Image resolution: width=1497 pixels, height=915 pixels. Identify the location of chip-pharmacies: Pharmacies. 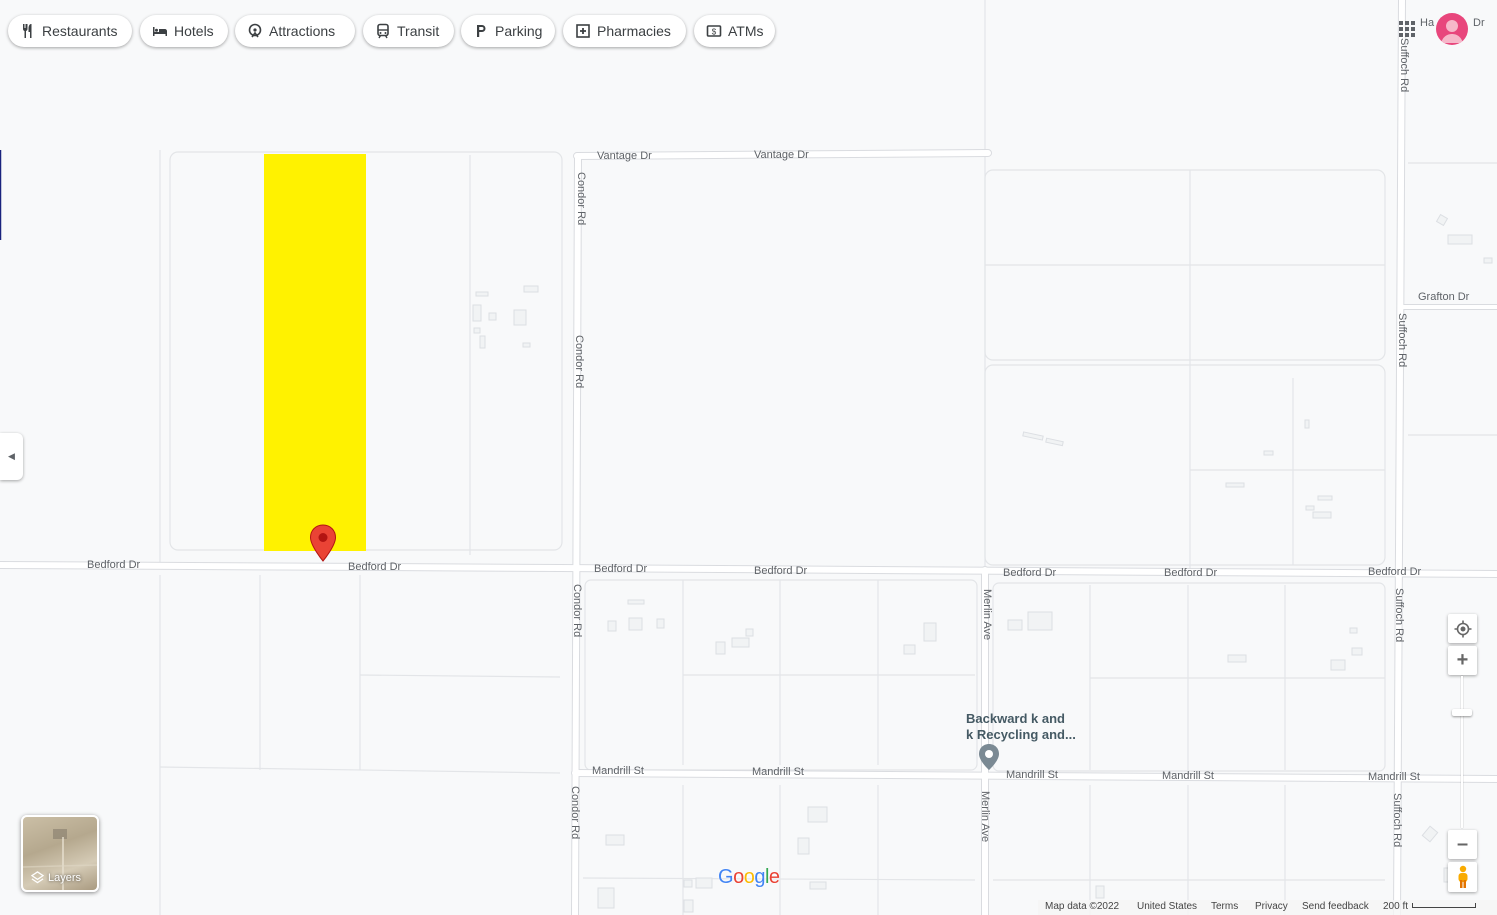
(624, 31).